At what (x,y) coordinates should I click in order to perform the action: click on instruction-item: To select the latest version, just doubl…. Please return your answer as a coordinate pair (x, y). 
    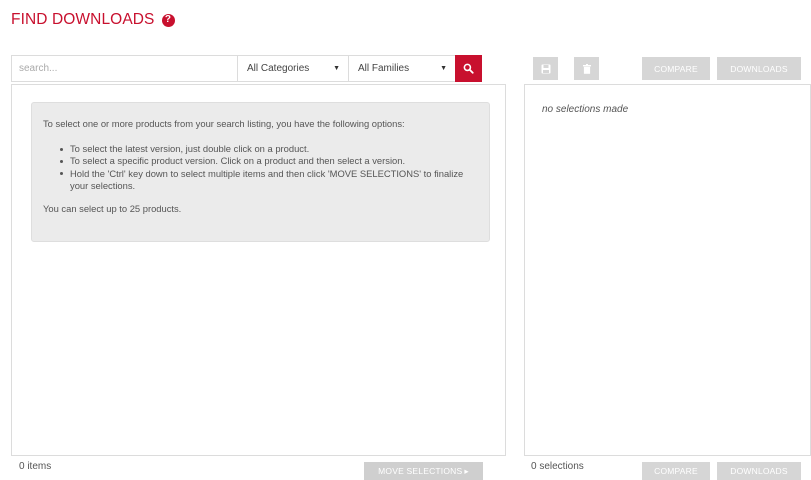
    Looking at the image, I should click on (269, 149).